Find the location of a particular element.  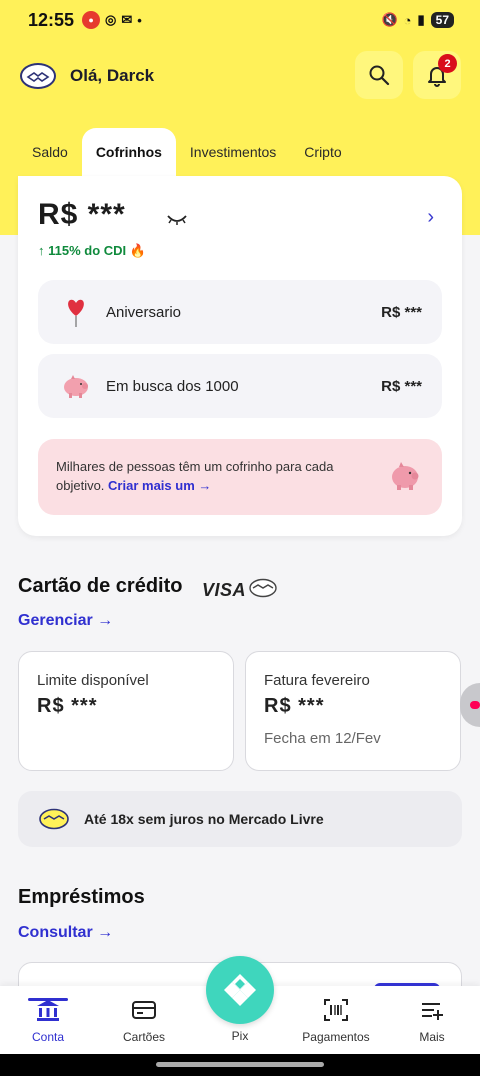

carousel-handle is located at coordinates (470, 705).